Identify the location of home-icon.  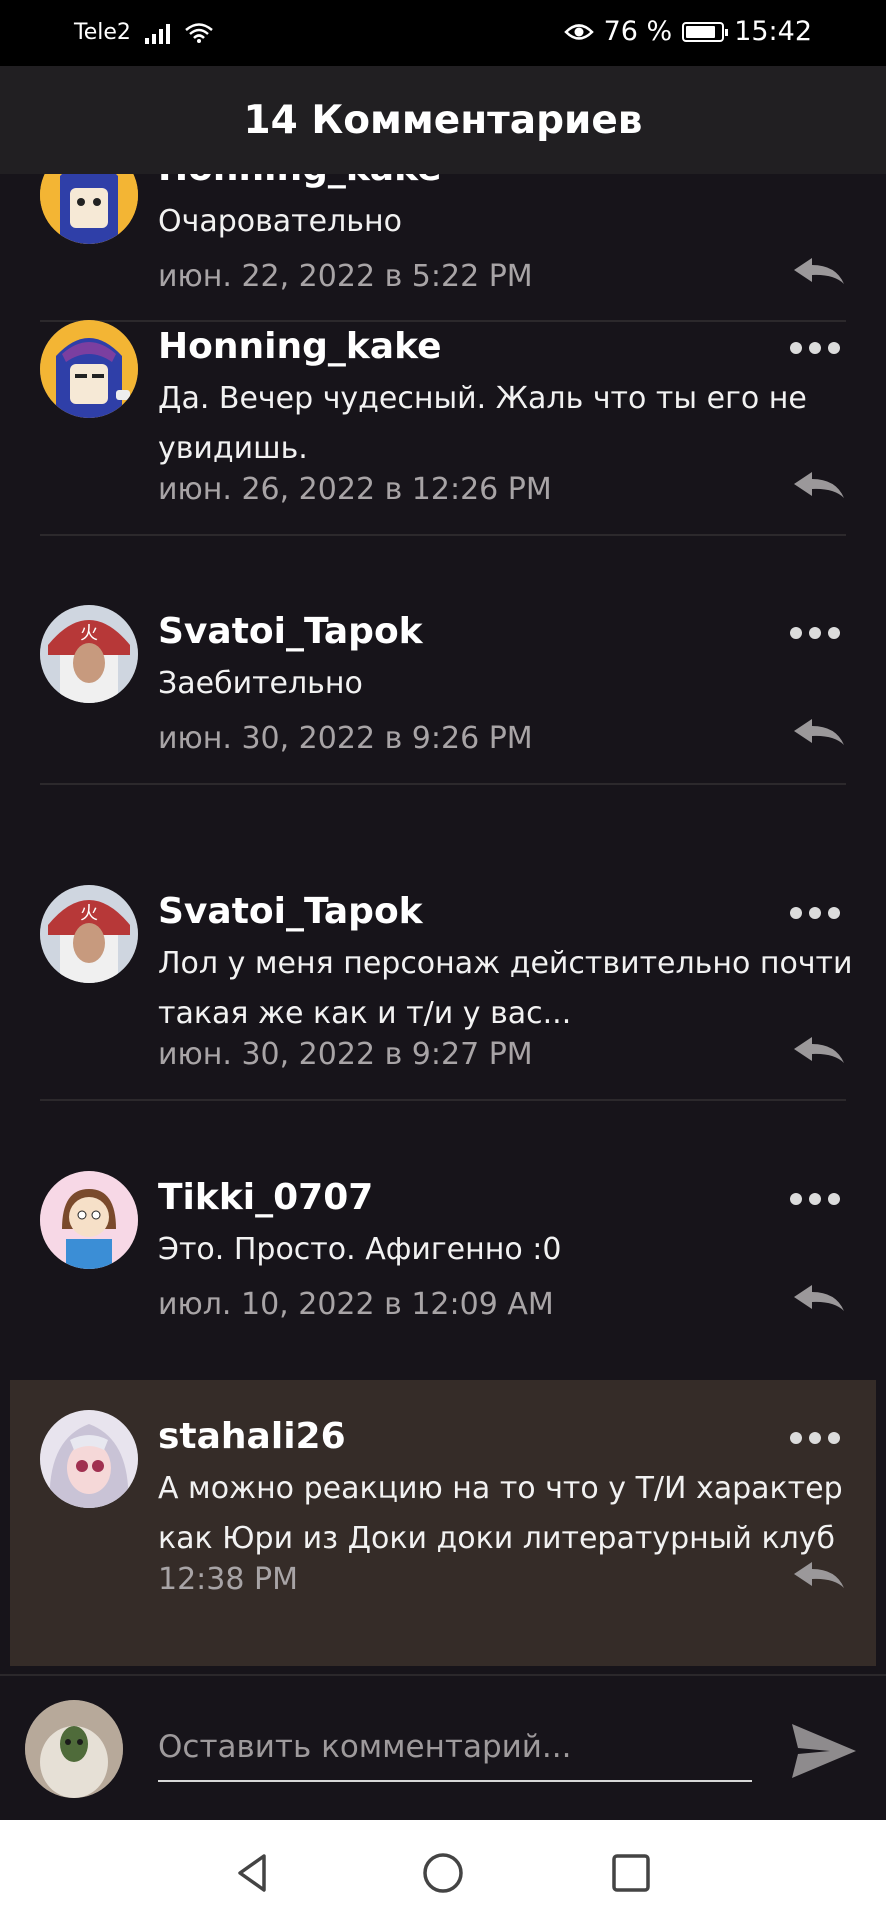
(443, 1873).